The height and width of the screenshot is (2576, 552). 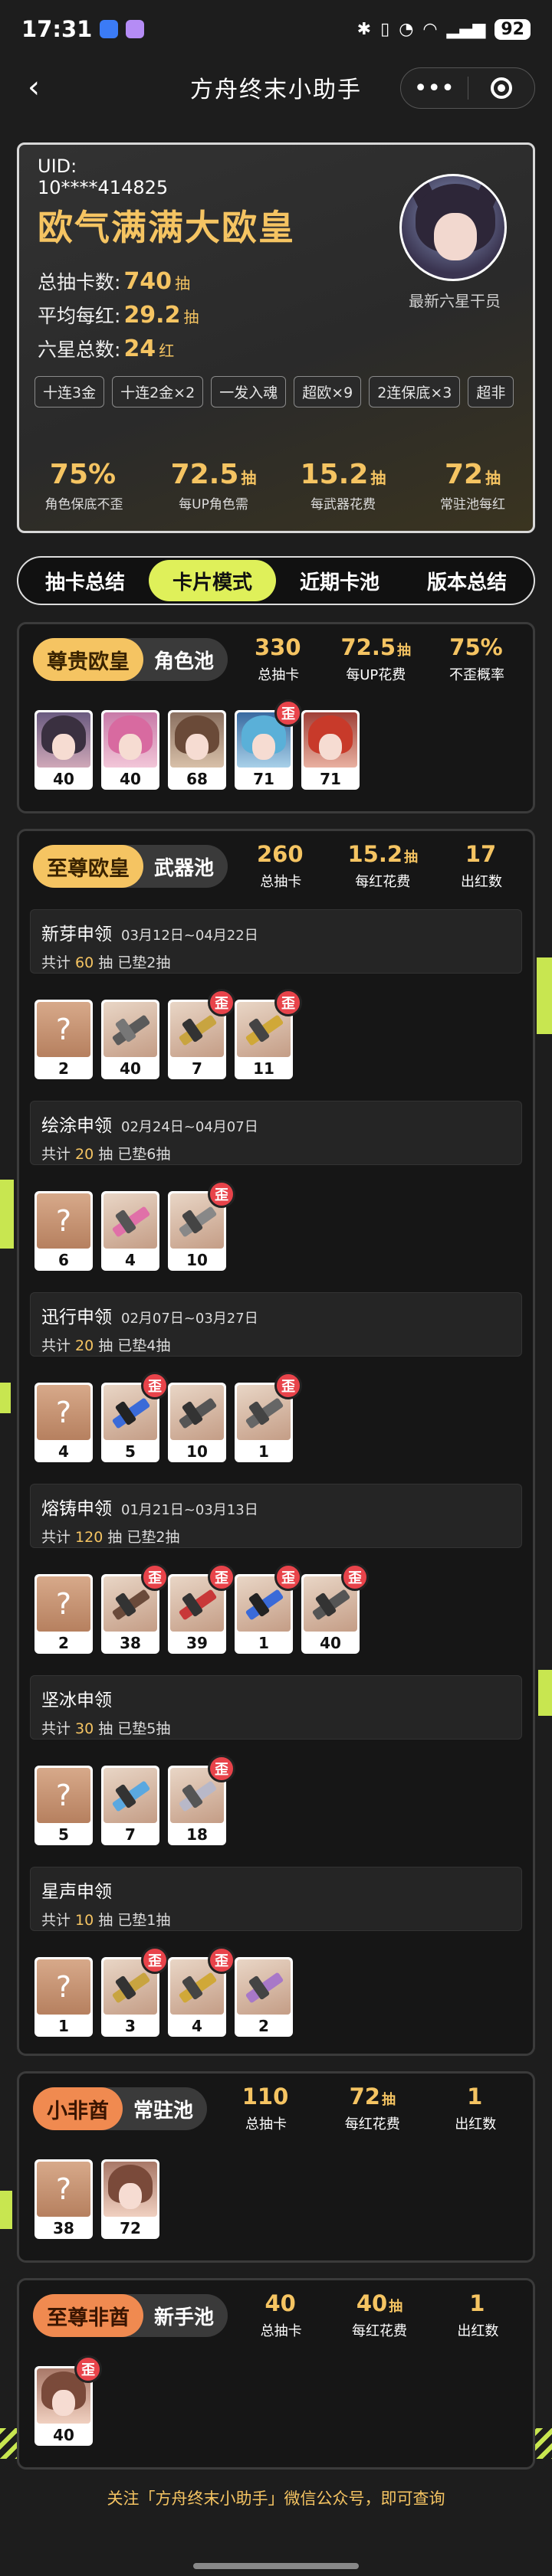 I want to click on weapon-banner-row: 熔铸申领 01月21日~03月13日 共计 120 抽 已垫2抽, so click(x=276, y=1516).